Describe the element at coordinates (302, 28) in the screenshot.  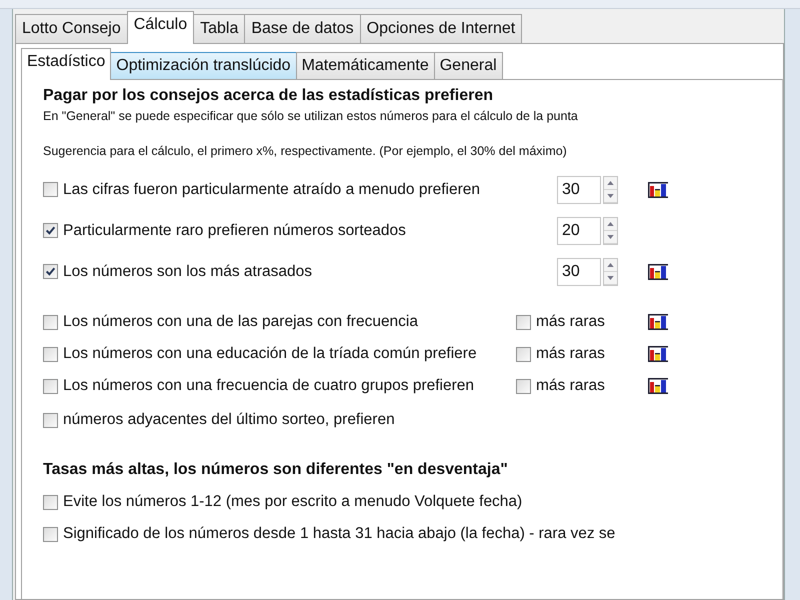
I see `tab: Base de datos` at that location.